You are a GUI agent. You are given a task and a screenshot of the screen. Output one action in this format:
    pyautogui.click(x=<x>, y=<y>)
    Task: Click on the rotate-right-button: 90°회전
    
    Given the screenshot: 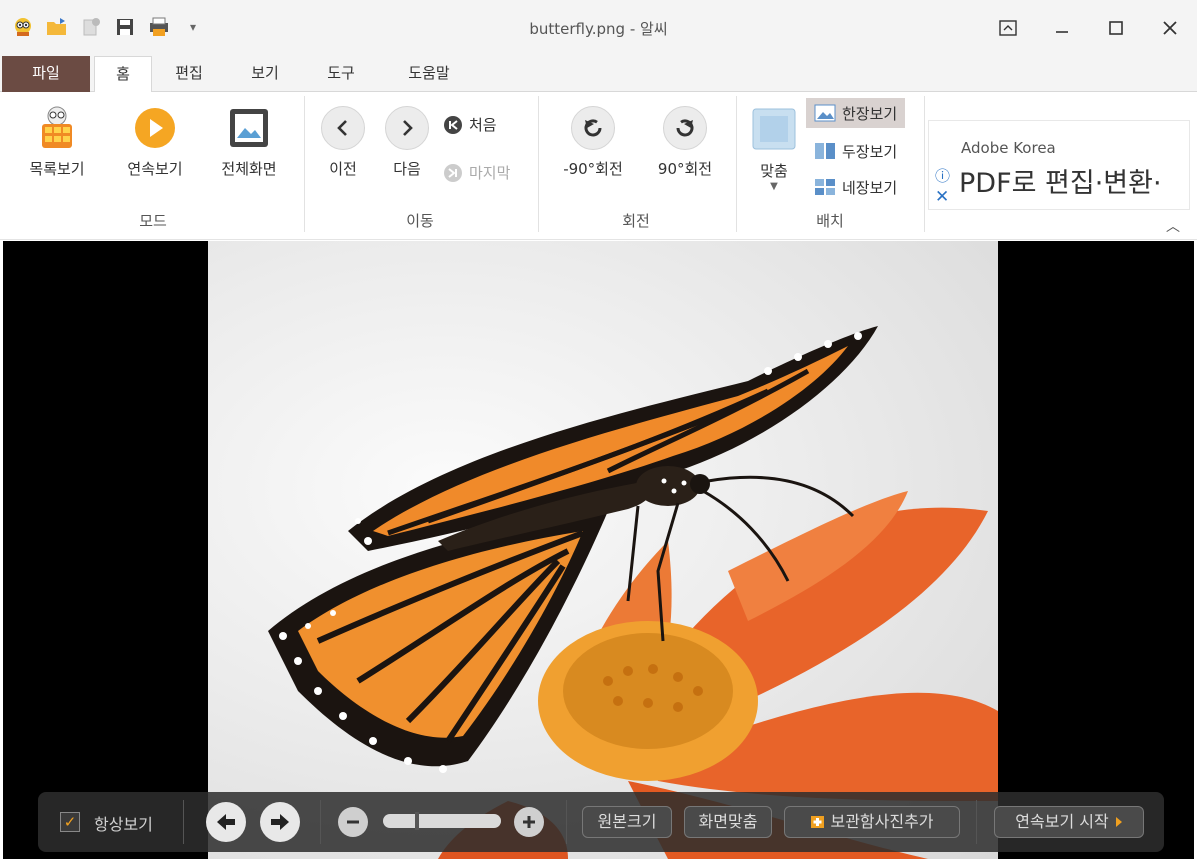 What is the action you would take?
    pyautogui.click(x=685, y=142)
    